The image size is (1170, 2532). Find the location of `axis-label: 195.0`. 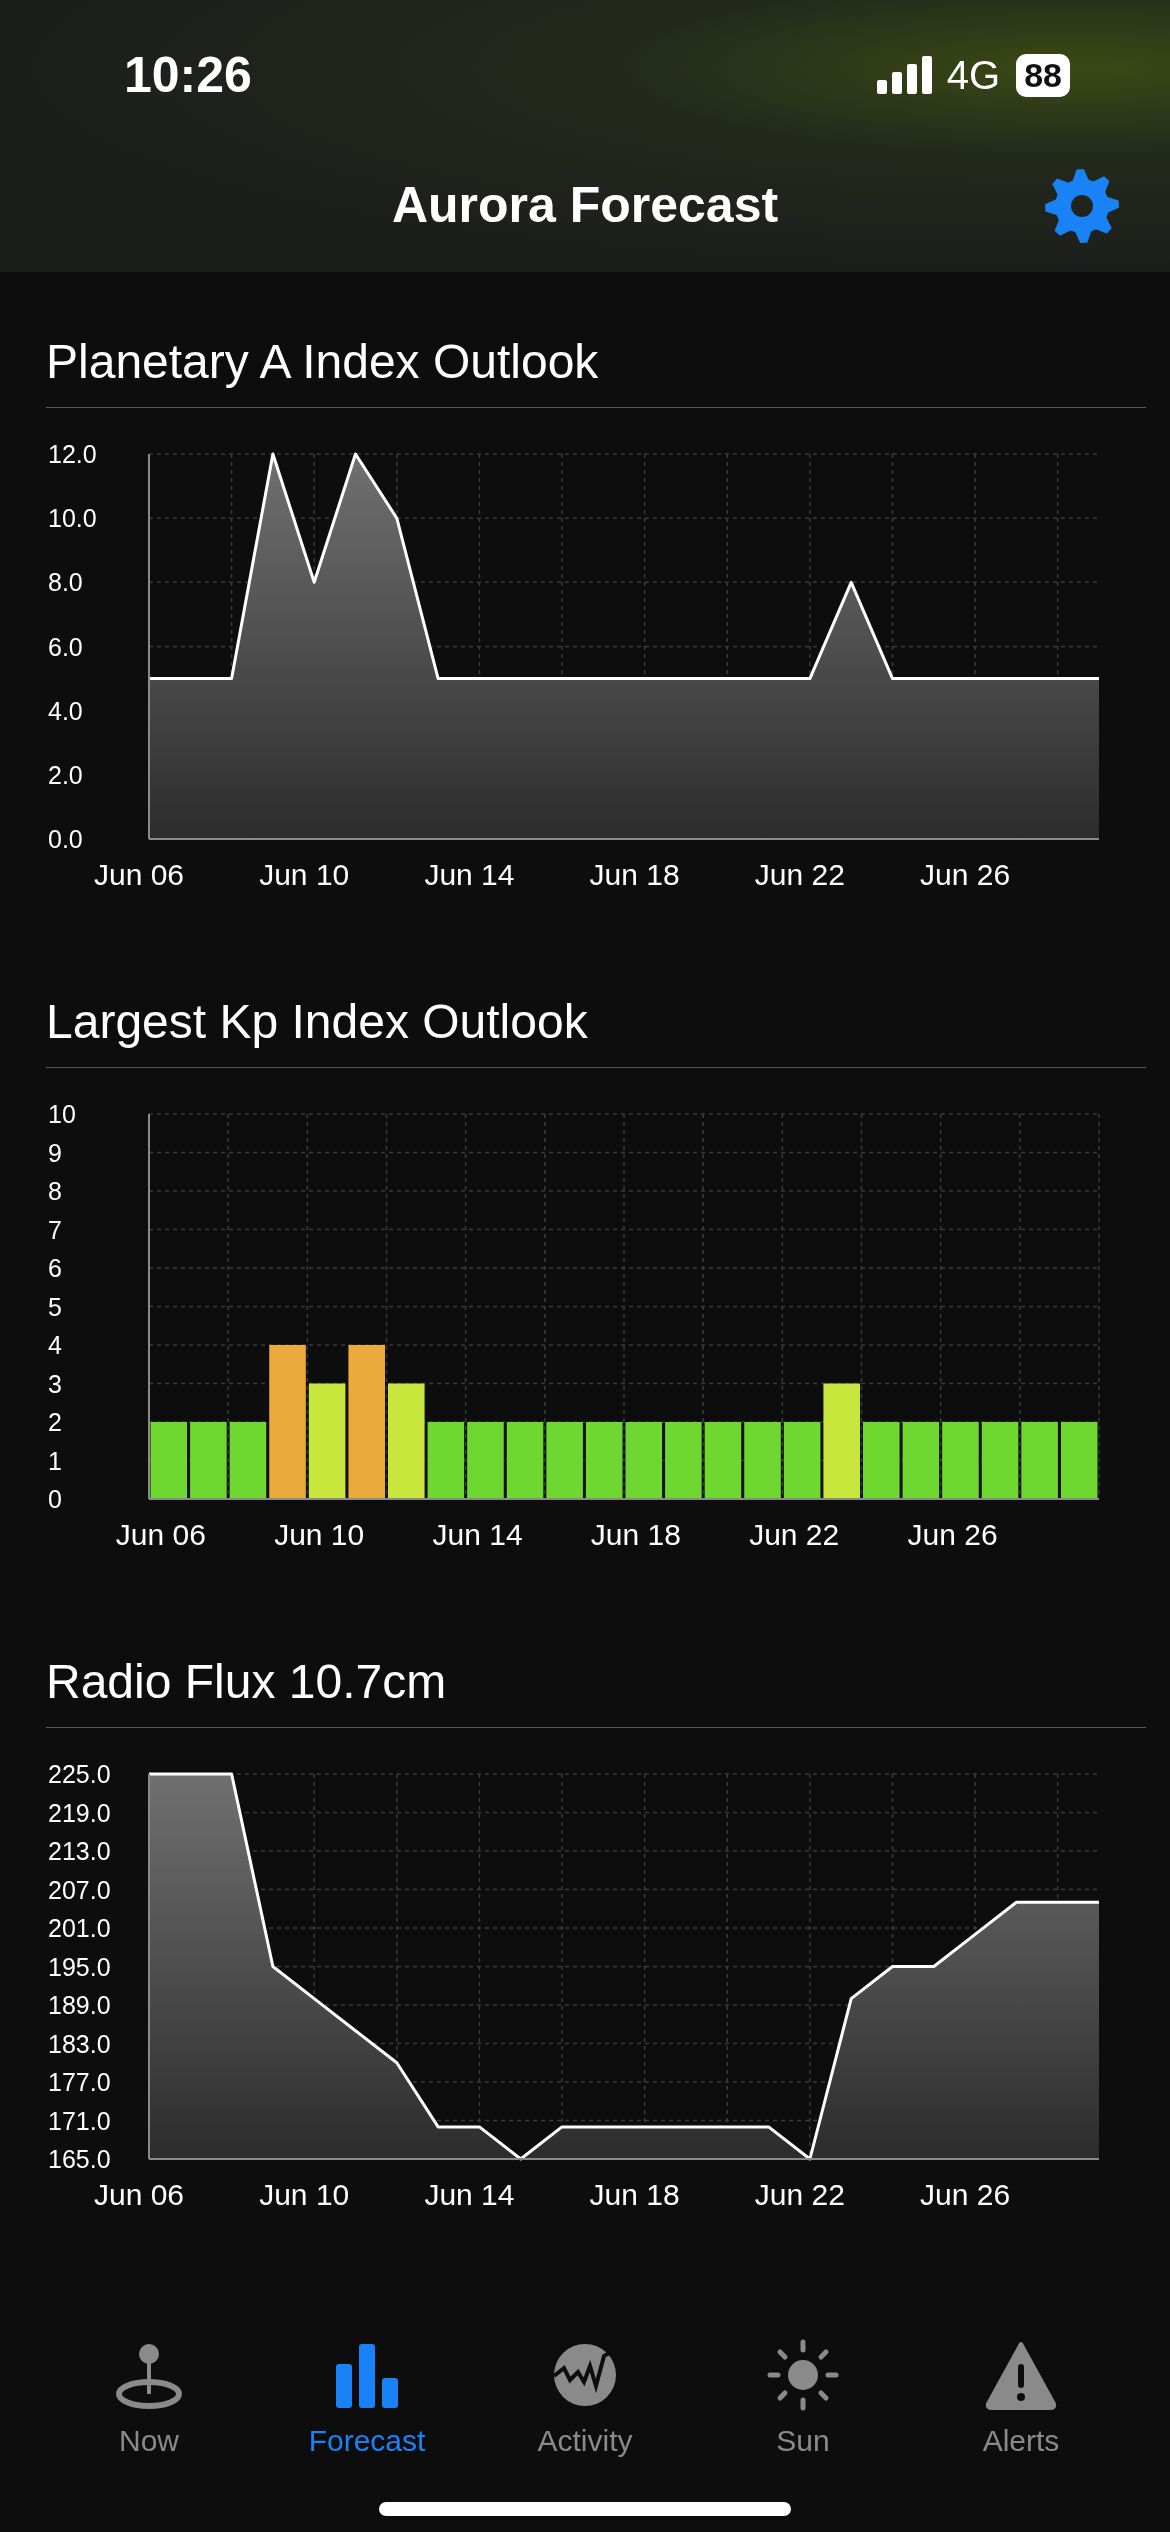

axis-label: 195.0 is located at coordinates (79, 1966).